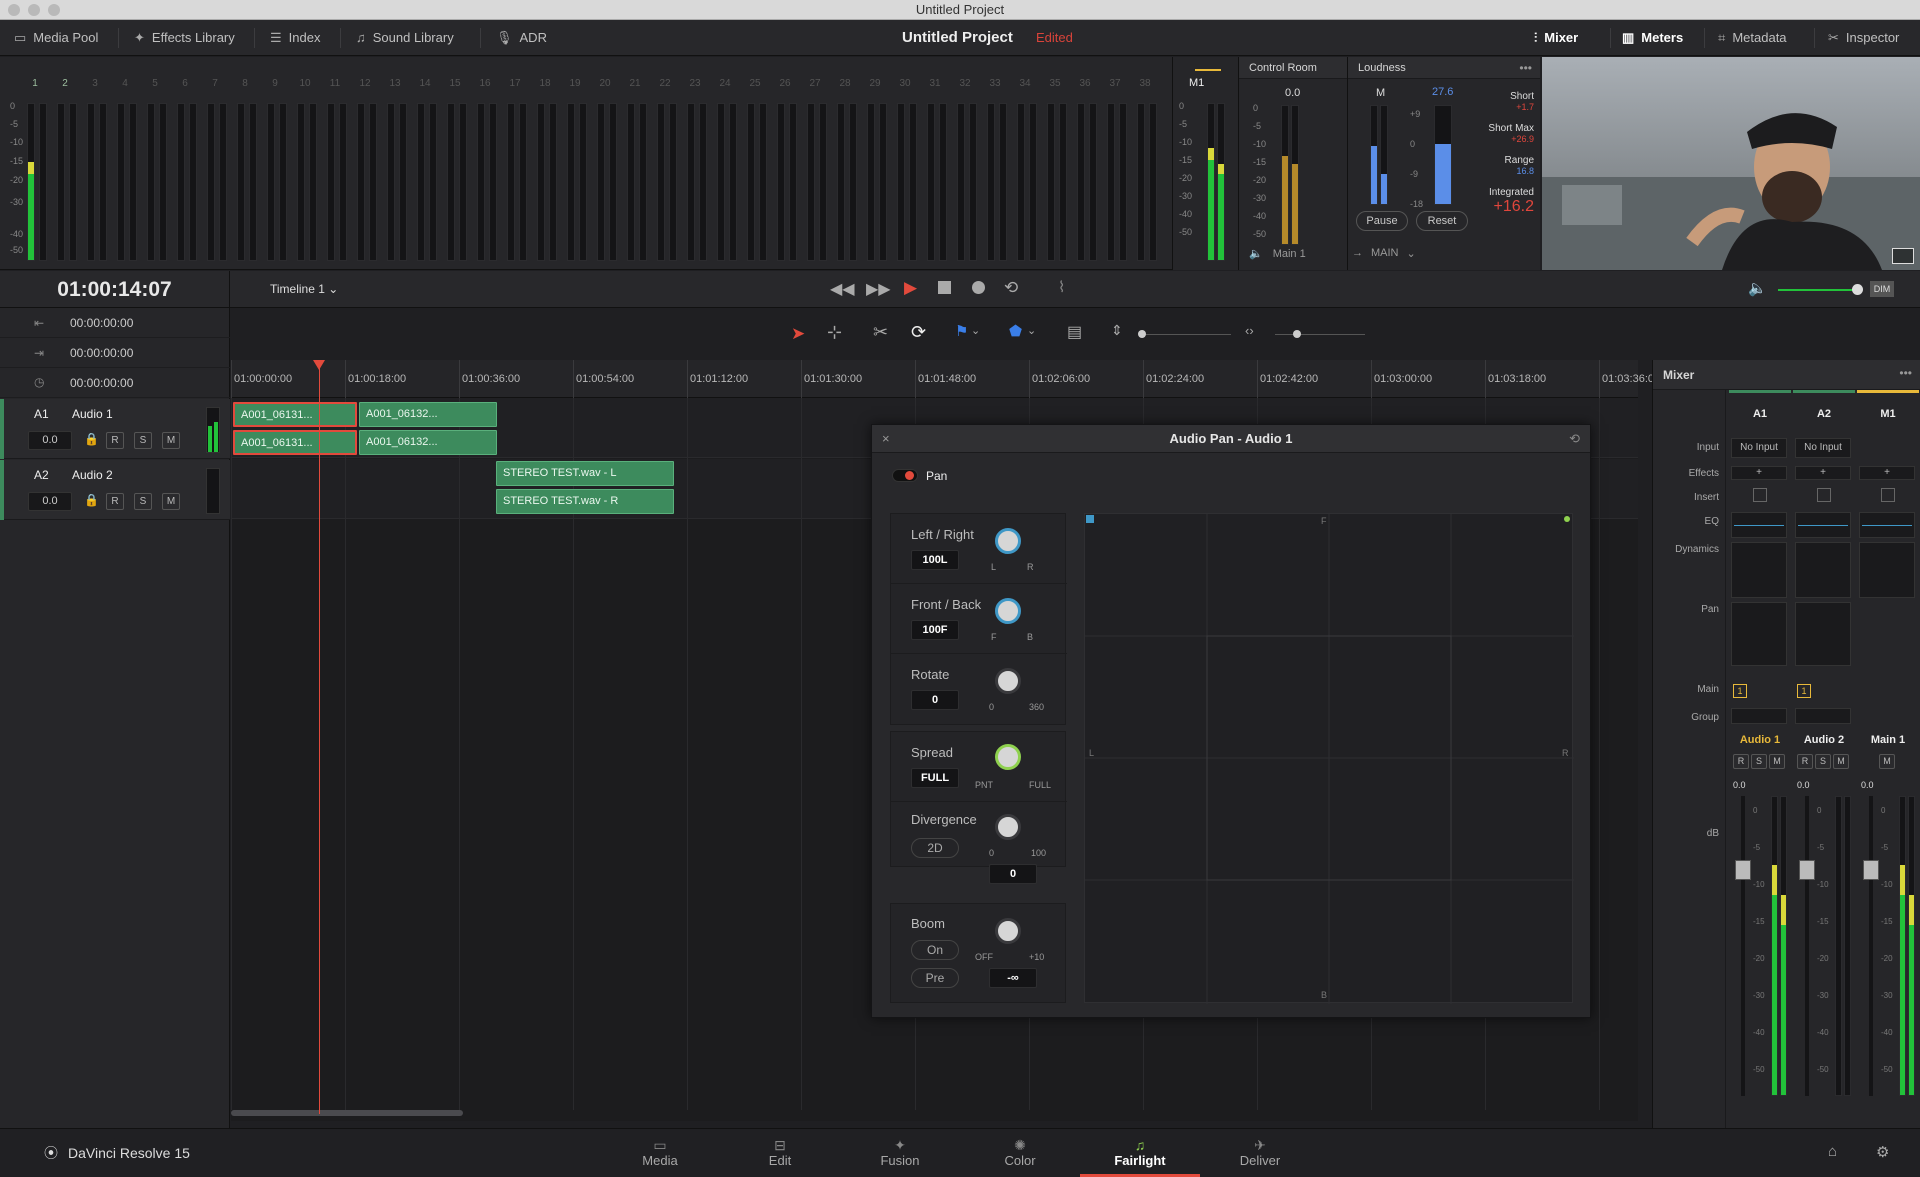  Describe the element at coordinates (115, 429) in the screenshot. I see `track-header-a1: A1 Audio 1 0.0 🔒 R S M` at that location.